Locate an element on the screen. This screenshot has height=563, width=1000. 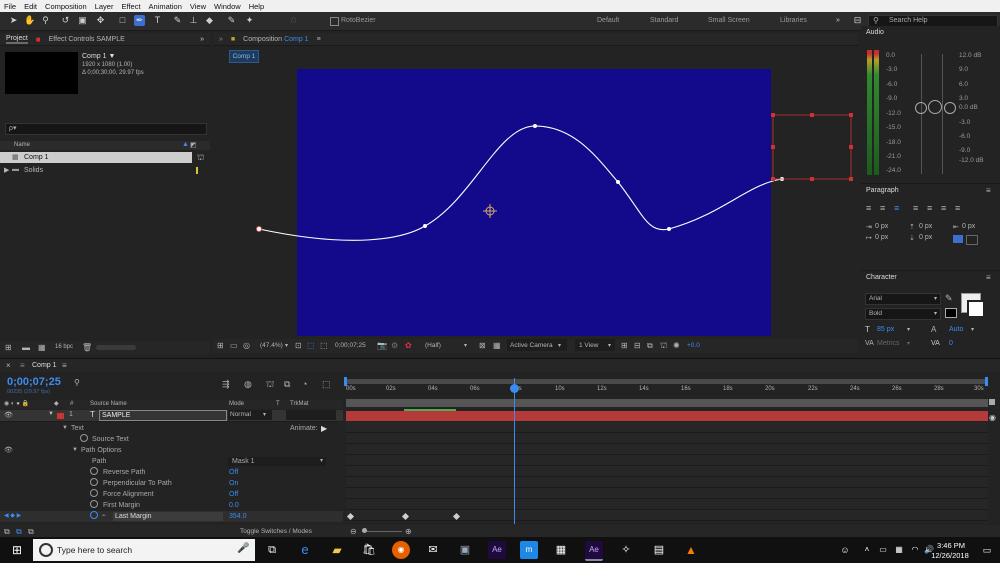
eraser-tool-icon: ◆ is located at coordinates (209, 20).